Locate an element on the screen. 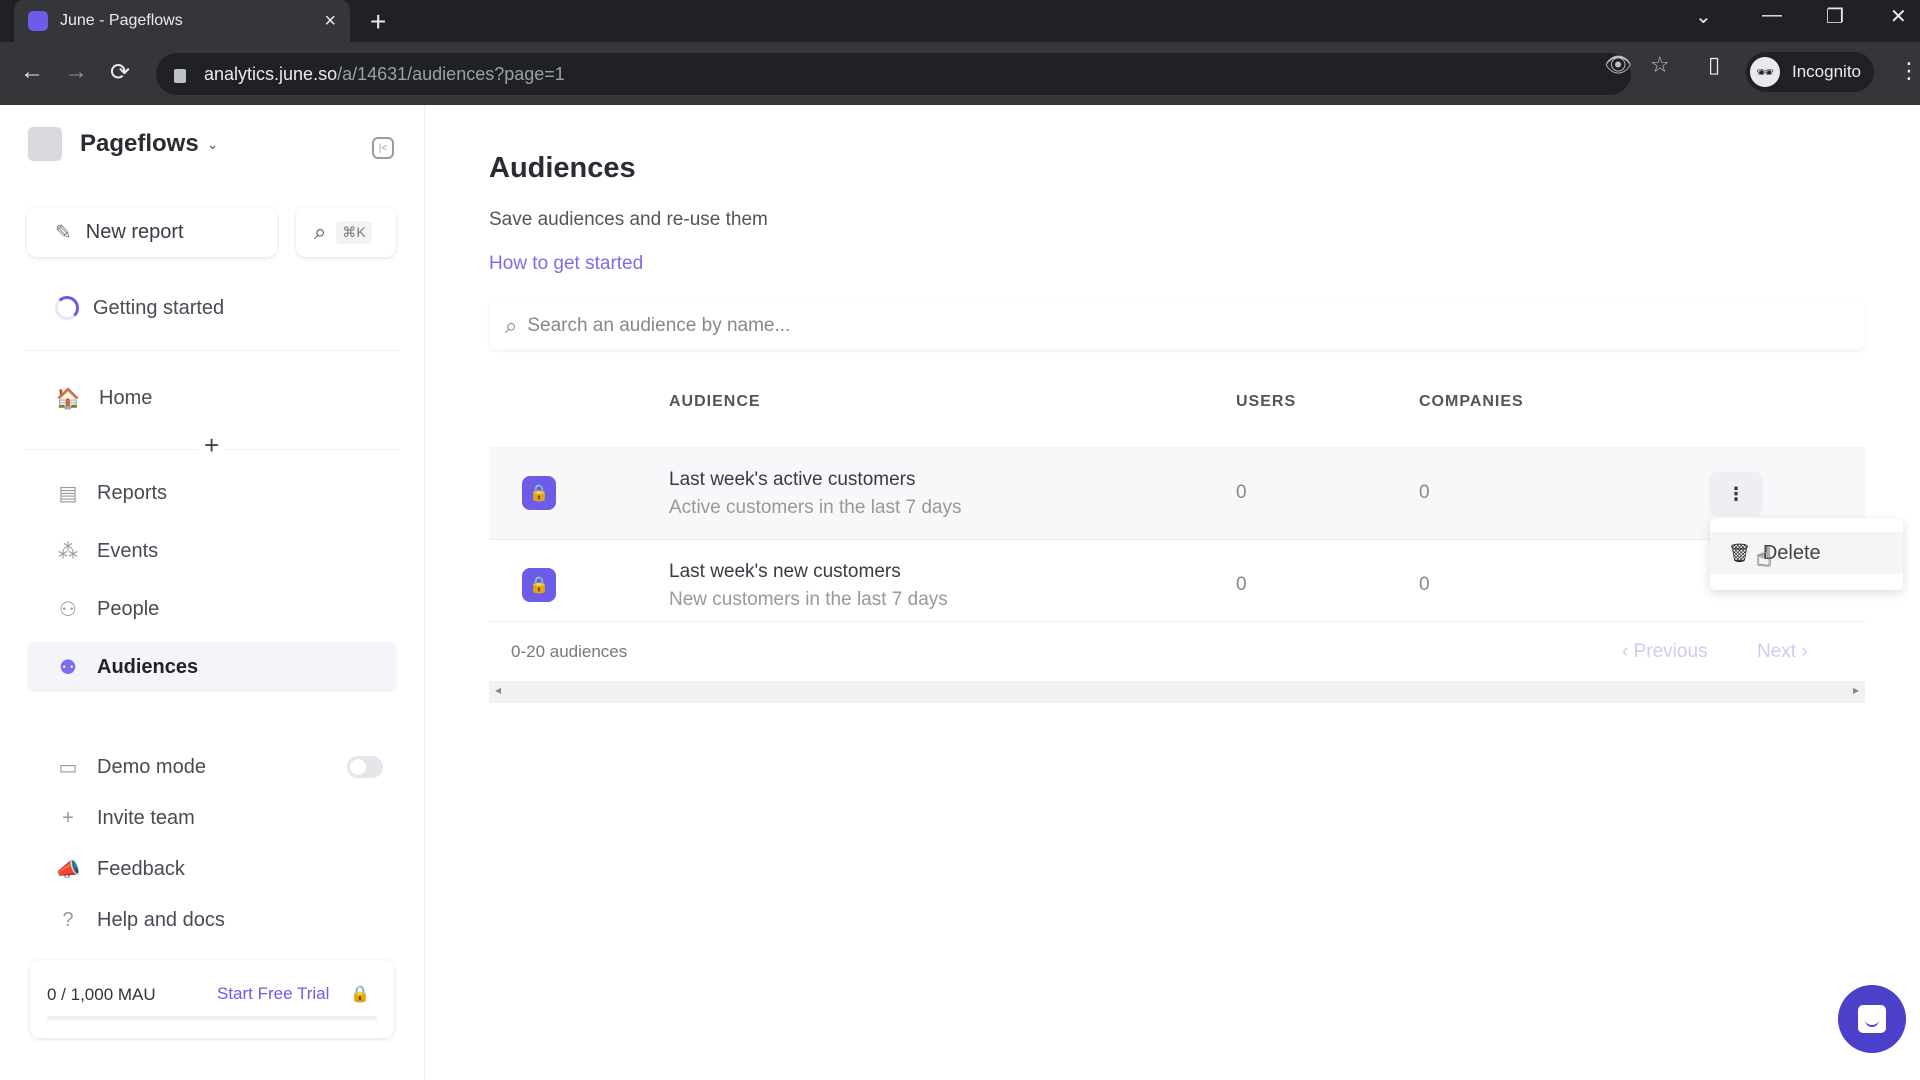  demo-mode-toggle is located at coordinates (365, 767).